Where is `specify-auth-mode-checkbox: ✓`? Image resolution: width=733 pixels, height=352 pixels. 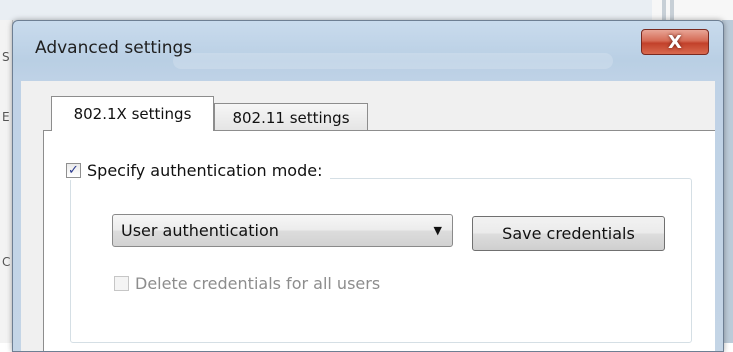 specify-auth-mode-checkbox: ✓ is located at coordinates (73, 170).